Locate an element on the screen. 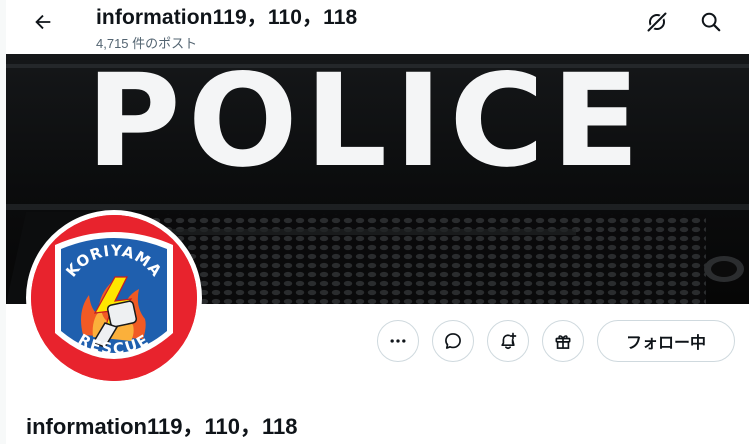 Image resolution: width=749 pixels, height=444 pixels. more-icon is located at coordinates (398, 341).